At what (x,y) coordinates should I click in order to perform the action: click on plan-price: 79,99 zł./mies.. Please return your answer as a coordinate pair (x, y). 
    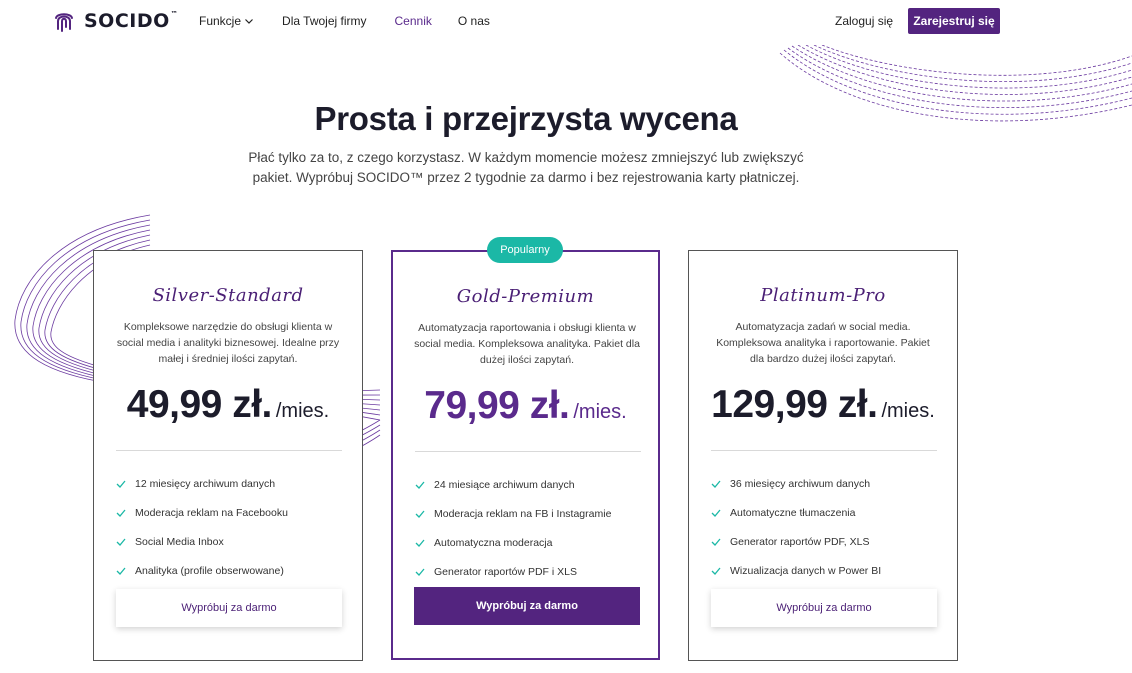
    Looking at the image, I should click on (525, 406).